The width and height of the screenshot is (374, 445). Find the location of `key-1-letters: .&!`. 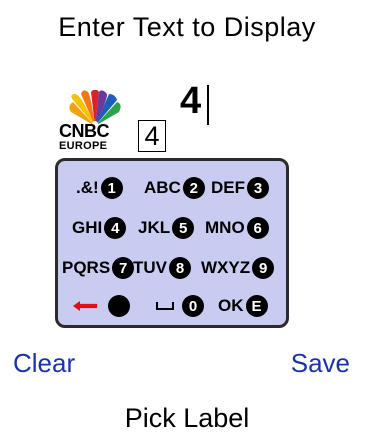

key-1-letters: .&! is located at coordinates (87, 187).